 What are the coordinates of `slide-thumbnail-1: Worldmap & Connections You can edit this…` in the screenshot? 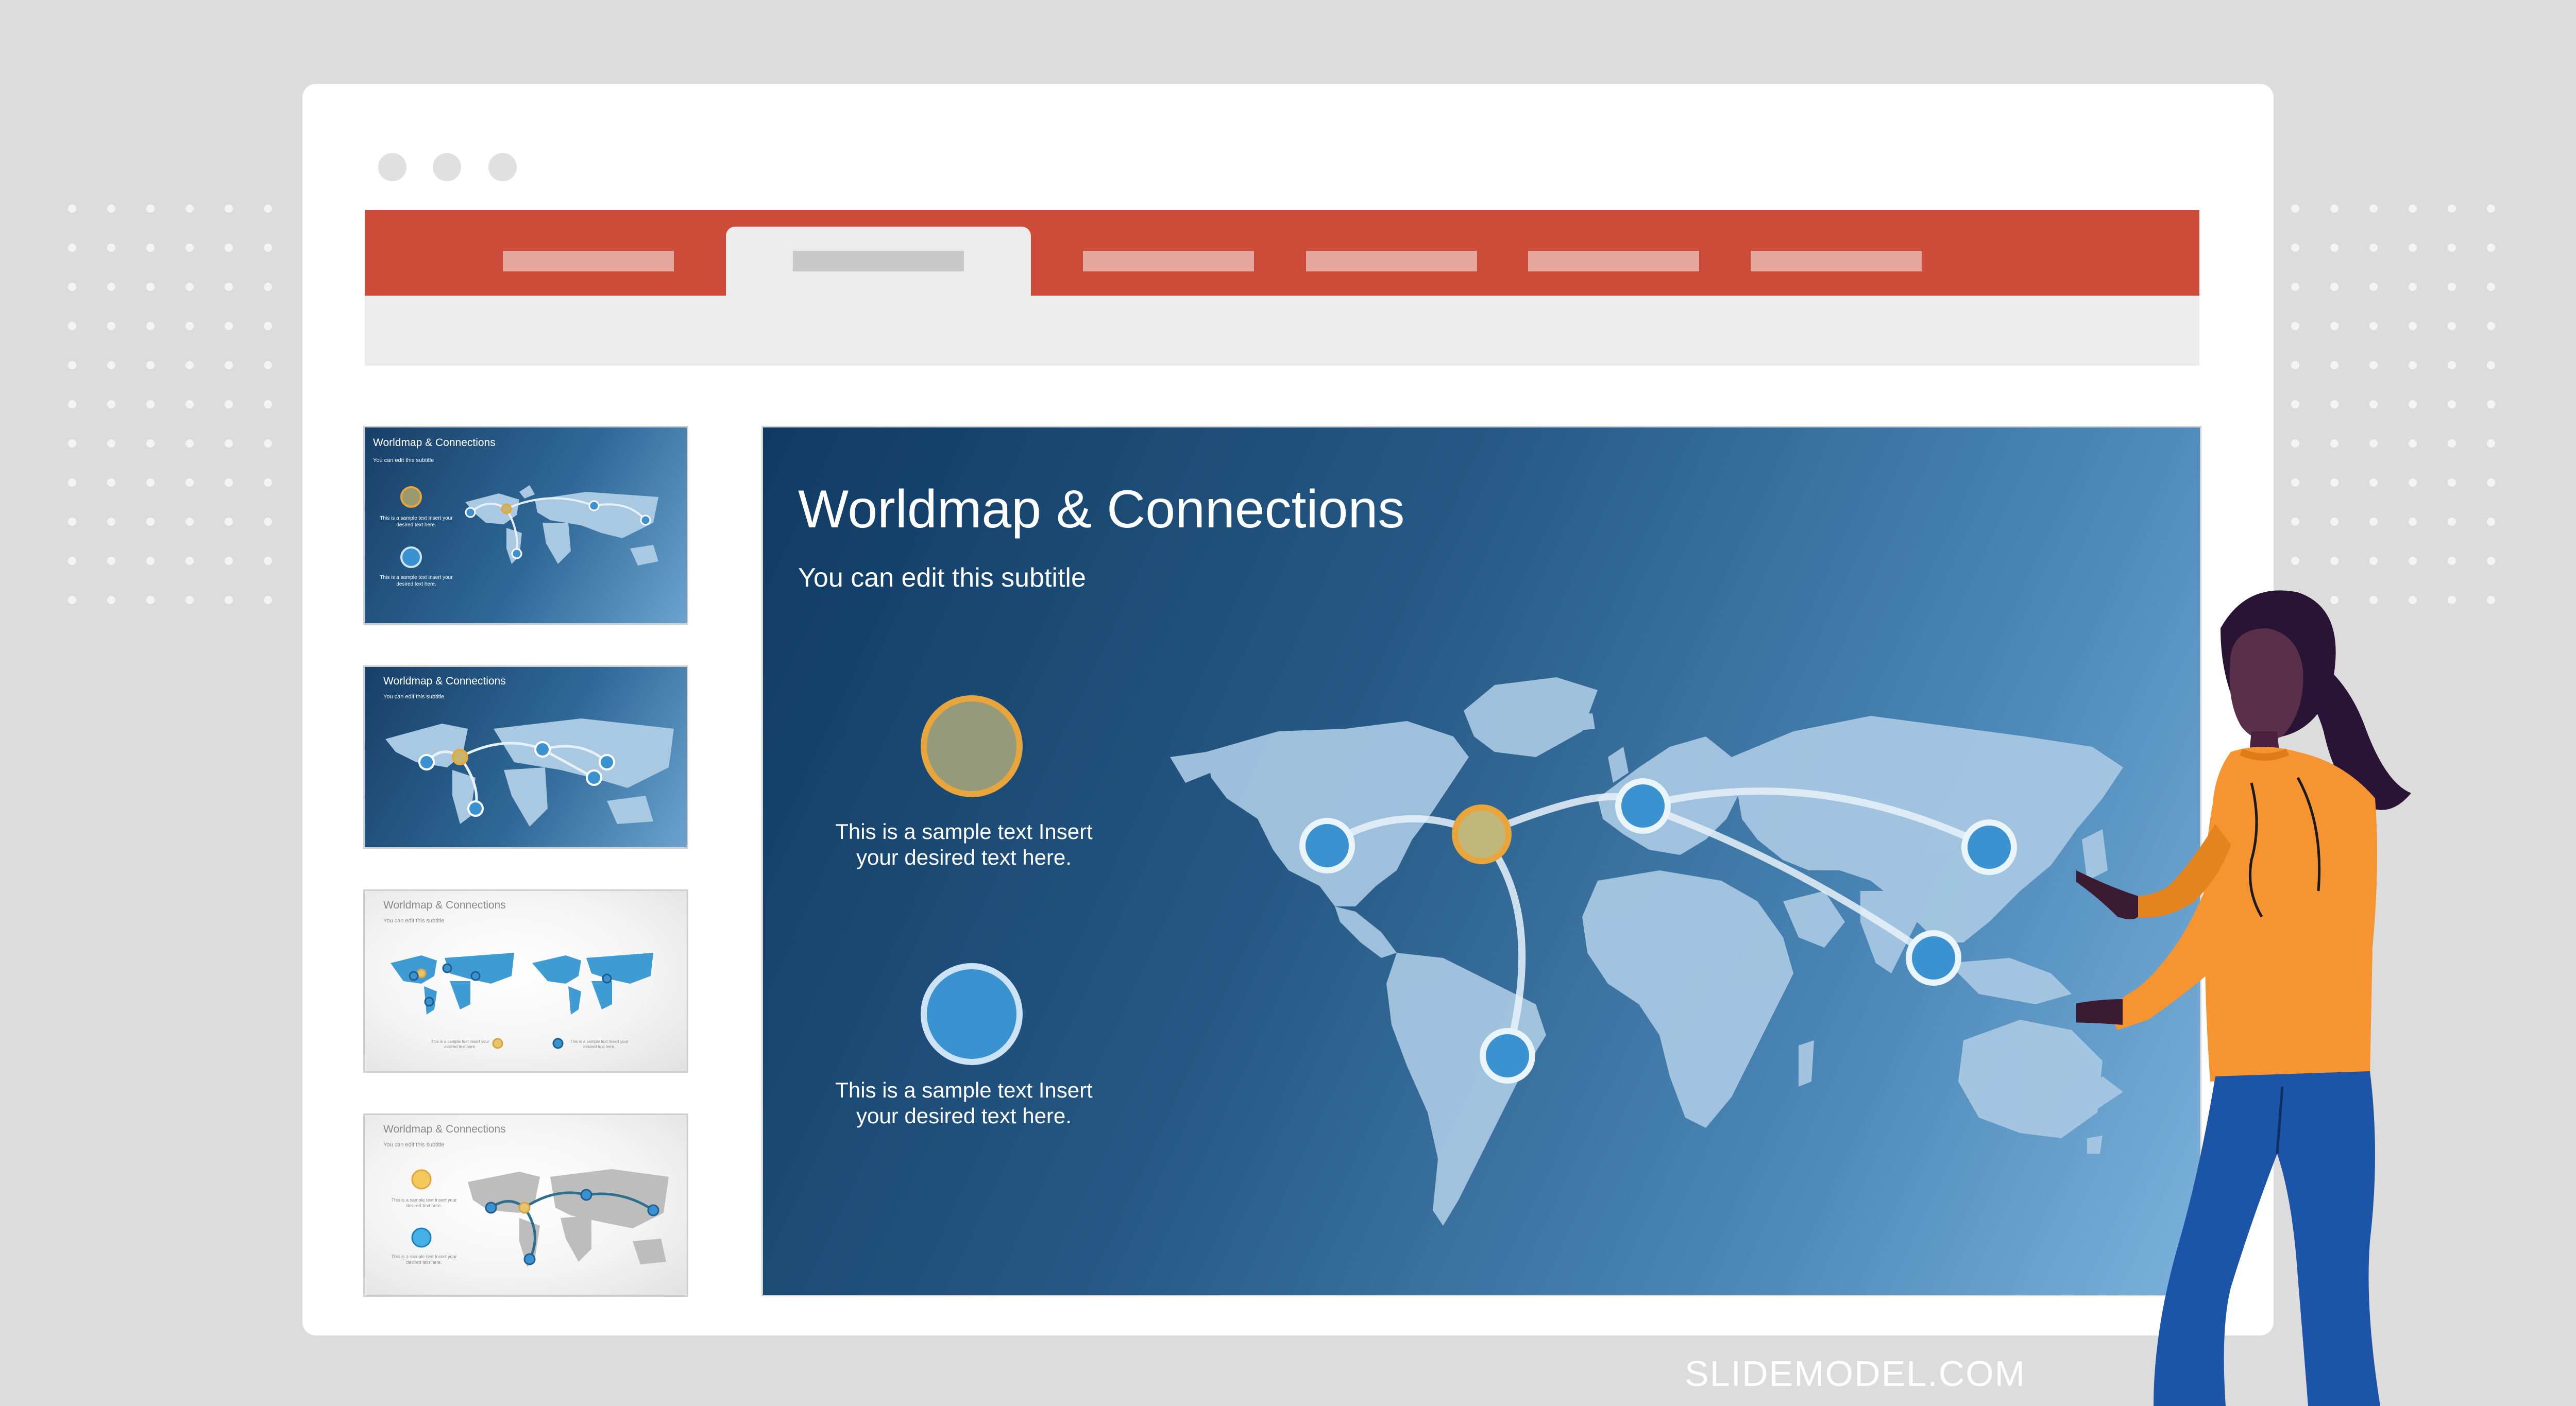 It's located at (526, 525).